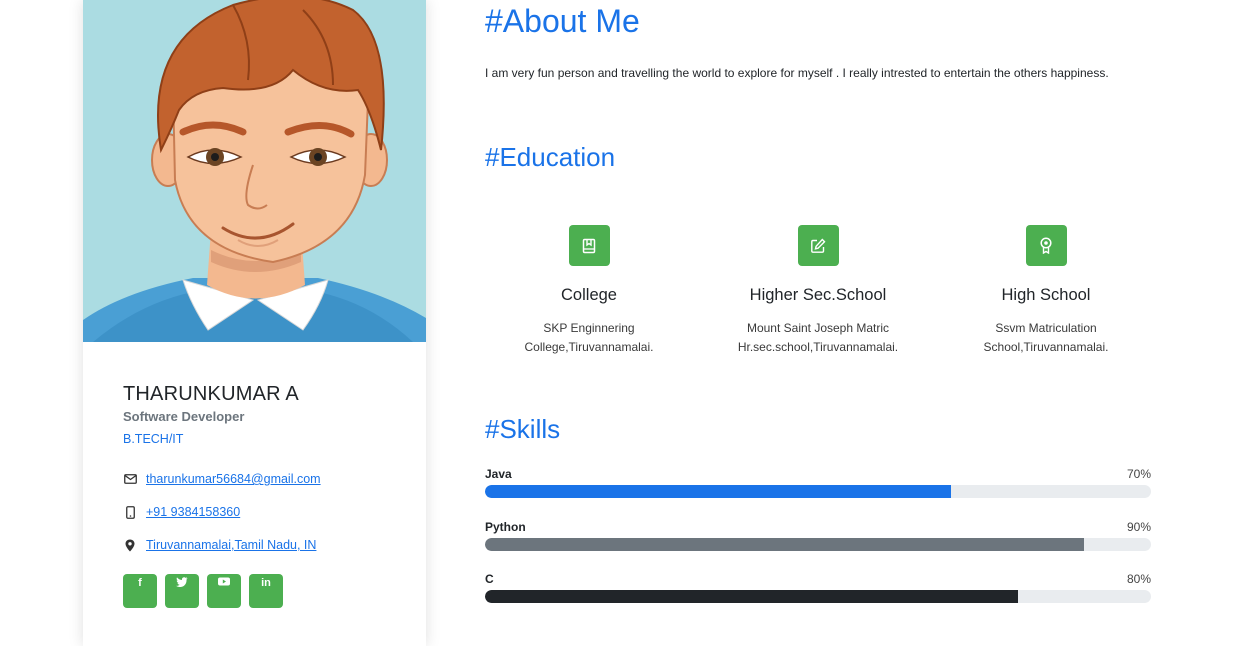 The height and width of the screenshot is (646, 1234). I want to click on skill-name: Java, so click(498, 474).